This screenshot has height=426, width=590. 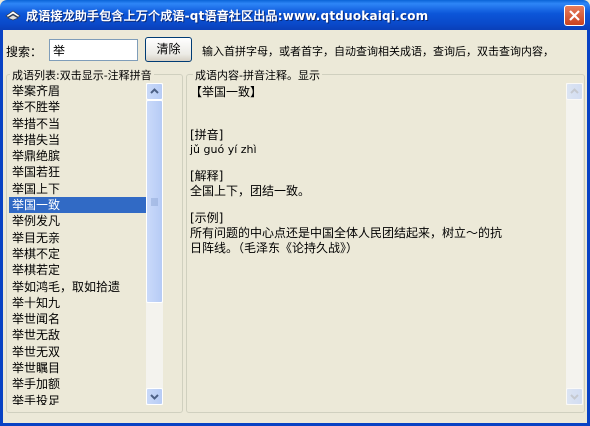 I want to click on idiom-list-title: 成语列表:双击显示-注释拼音, so click(x=82, y=75).